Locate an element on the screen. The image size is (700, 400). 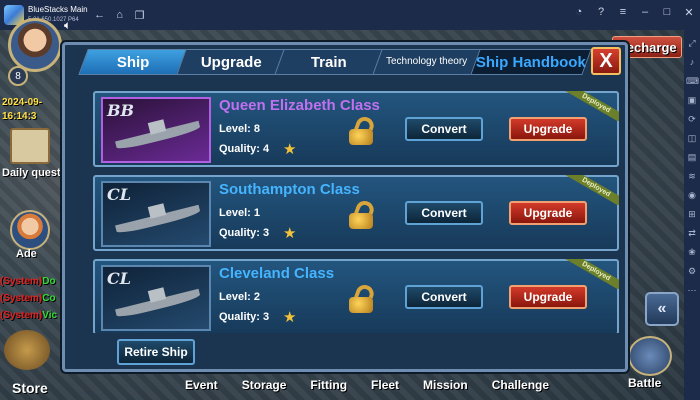
back-icon: ← is located at coordinates (100, 15).